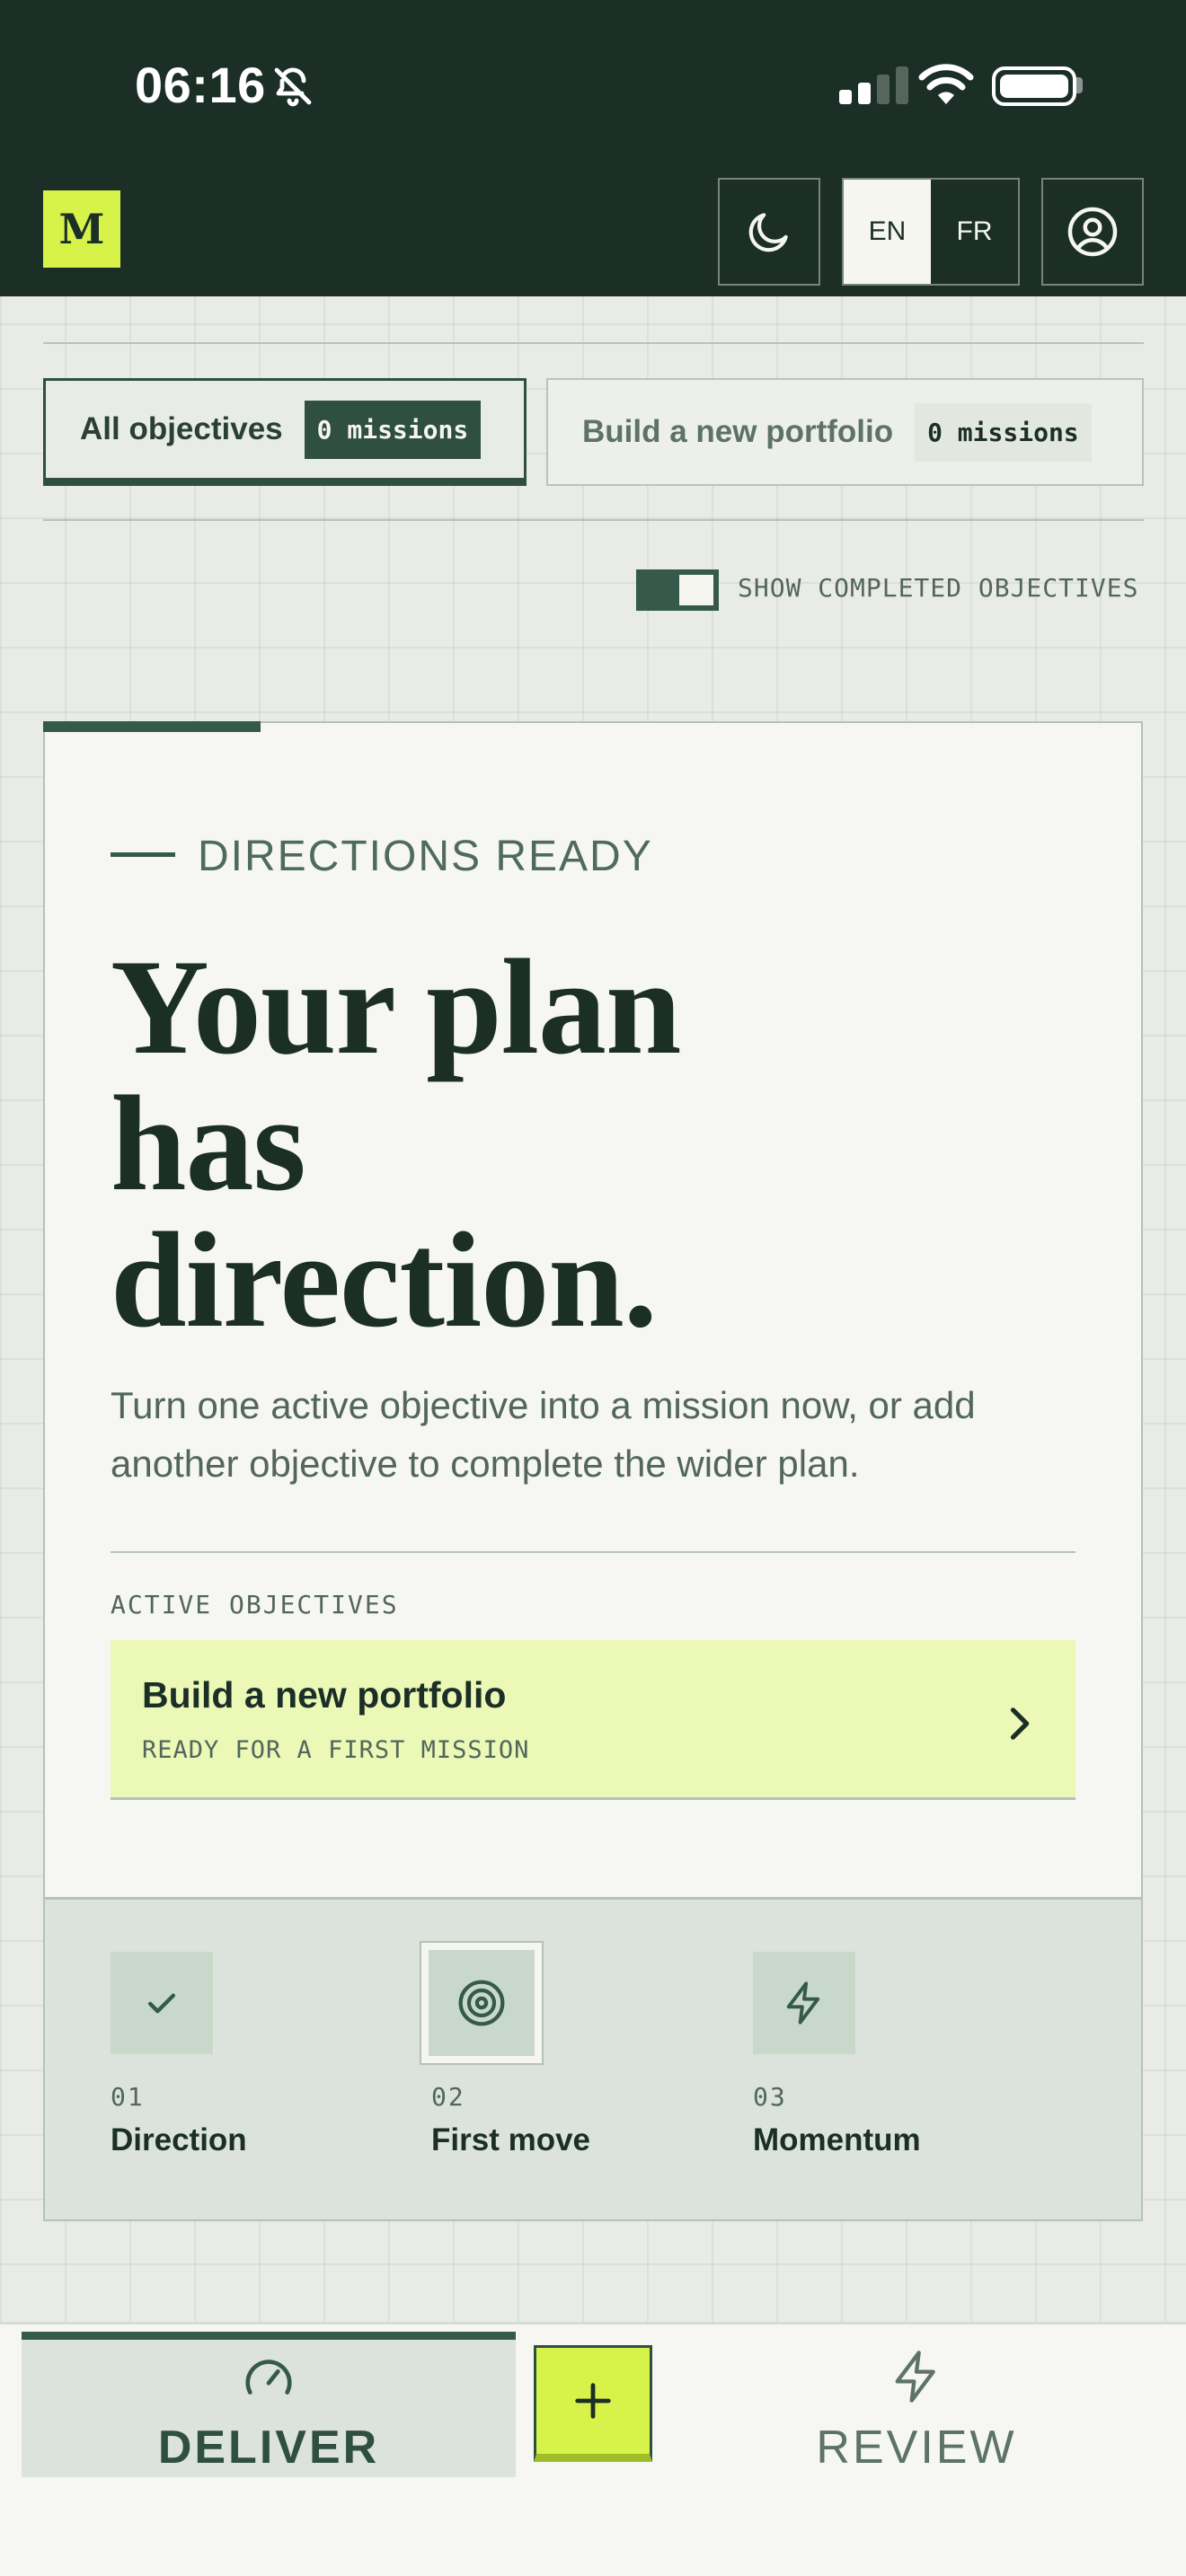 The width and height of the screenshot is (1186, 2576). Describe the element at coordinates (336, 1750) in the screenshot. I see `objective-status: READY FOR A FIRST MISSION` at that location.